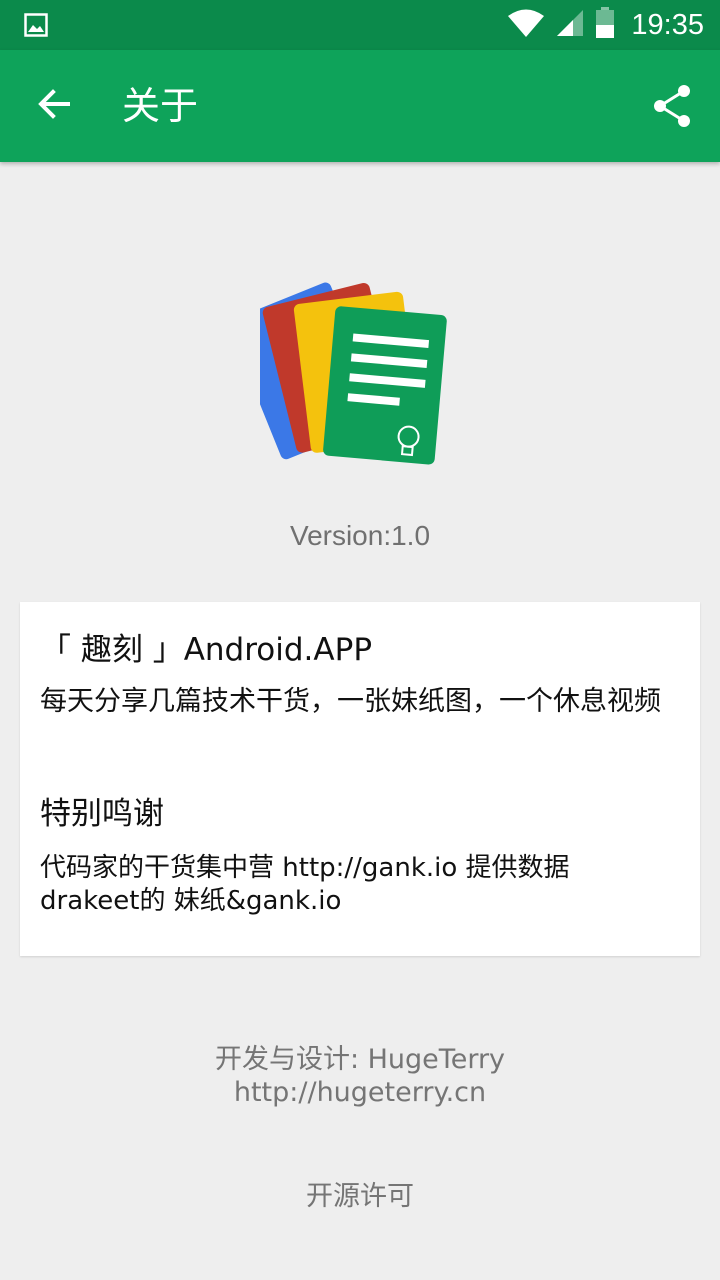 The height and width of the screenshot is (1280, 720). What do you see at coordinates (344, 381) in the screenshot?
I see `app-logo-icon` at bounding box center [344, 381].